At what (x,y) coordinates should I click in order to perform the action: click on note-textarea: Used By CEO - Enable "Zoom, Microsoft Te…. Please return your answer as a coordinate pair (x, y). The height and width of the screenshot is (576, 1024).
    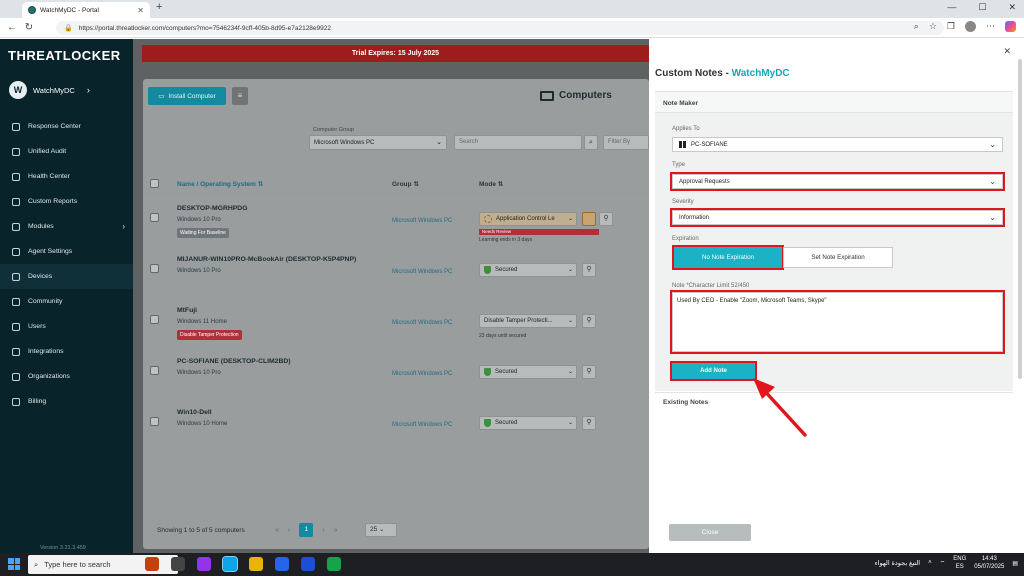
    Looking at the image, I should click on (837, 322).